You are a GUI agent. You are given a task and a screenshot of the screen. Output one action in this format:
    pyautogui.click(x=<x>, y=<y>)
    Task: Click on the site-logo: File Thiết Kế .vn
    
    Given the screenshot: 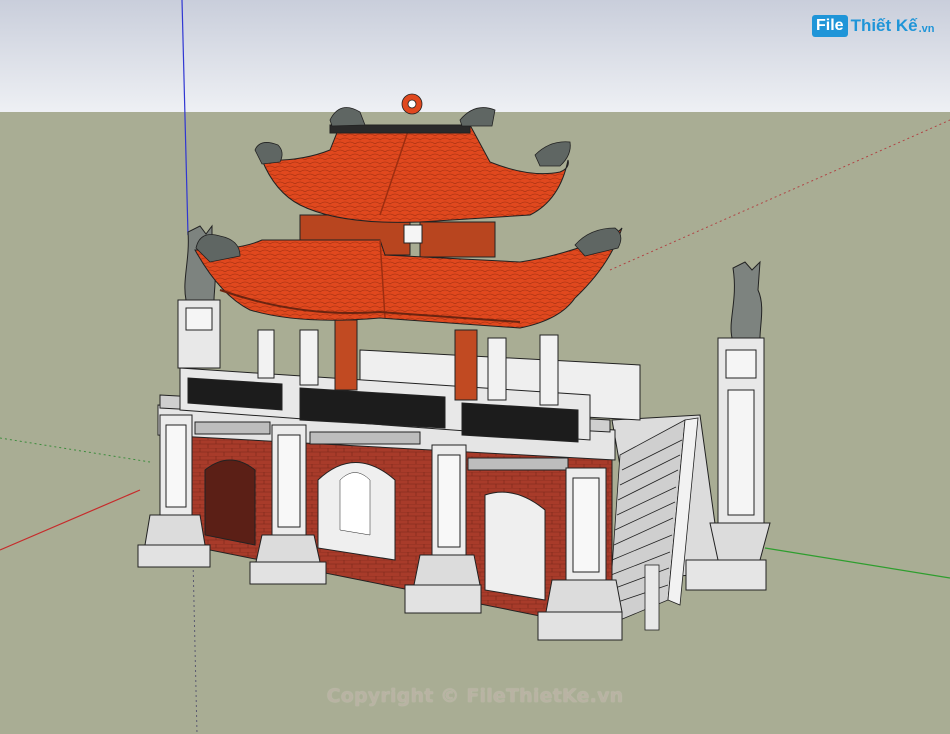 What is the action you would take?
    pyautogui.click(x=873, y=26)
    